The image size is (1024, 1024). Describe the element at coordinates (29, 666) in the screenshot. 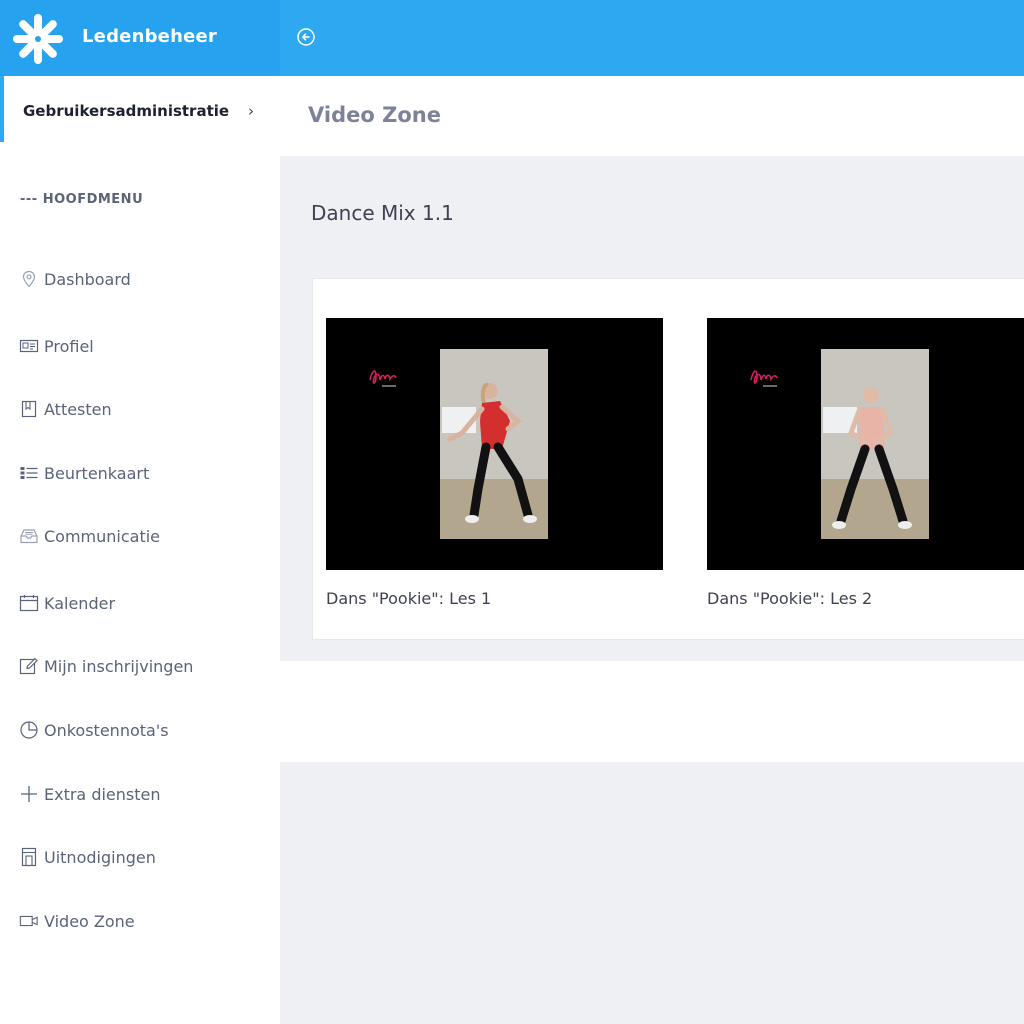

I see `edit-icon` at that location.